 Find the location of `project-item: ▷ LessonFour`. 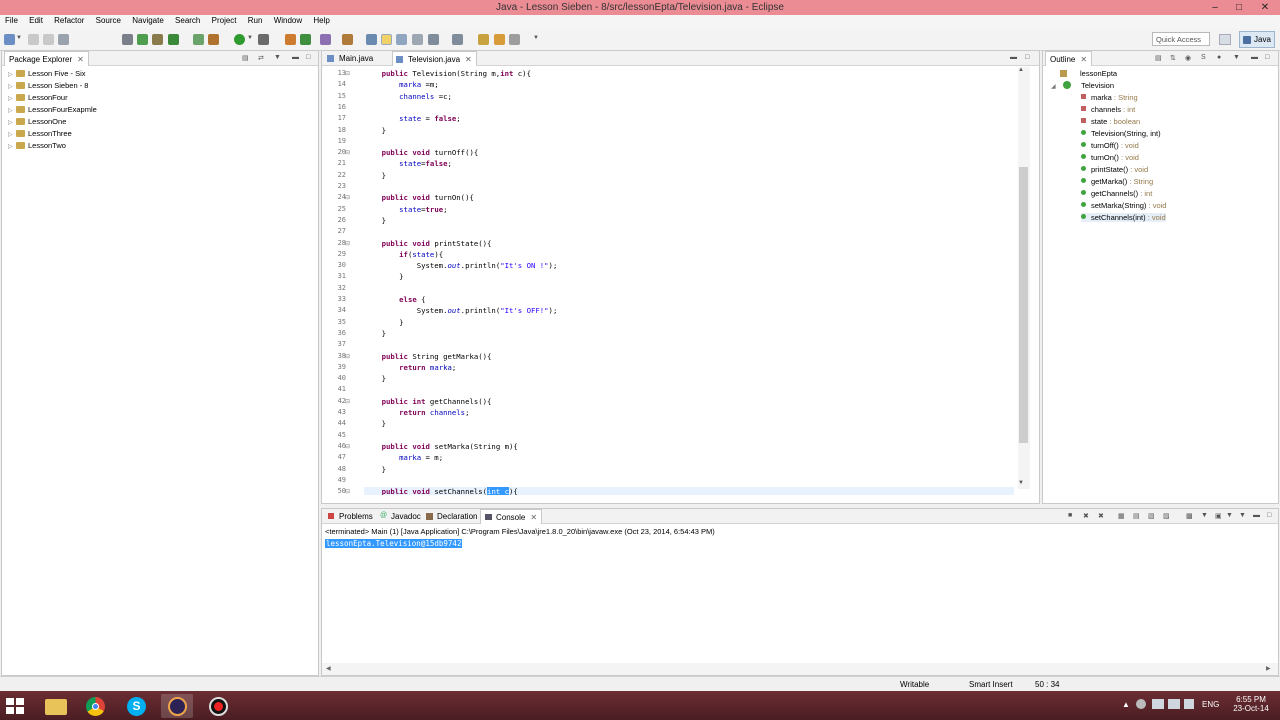

project-item: ▷ LessonFour is located at coordinates (38, 97).